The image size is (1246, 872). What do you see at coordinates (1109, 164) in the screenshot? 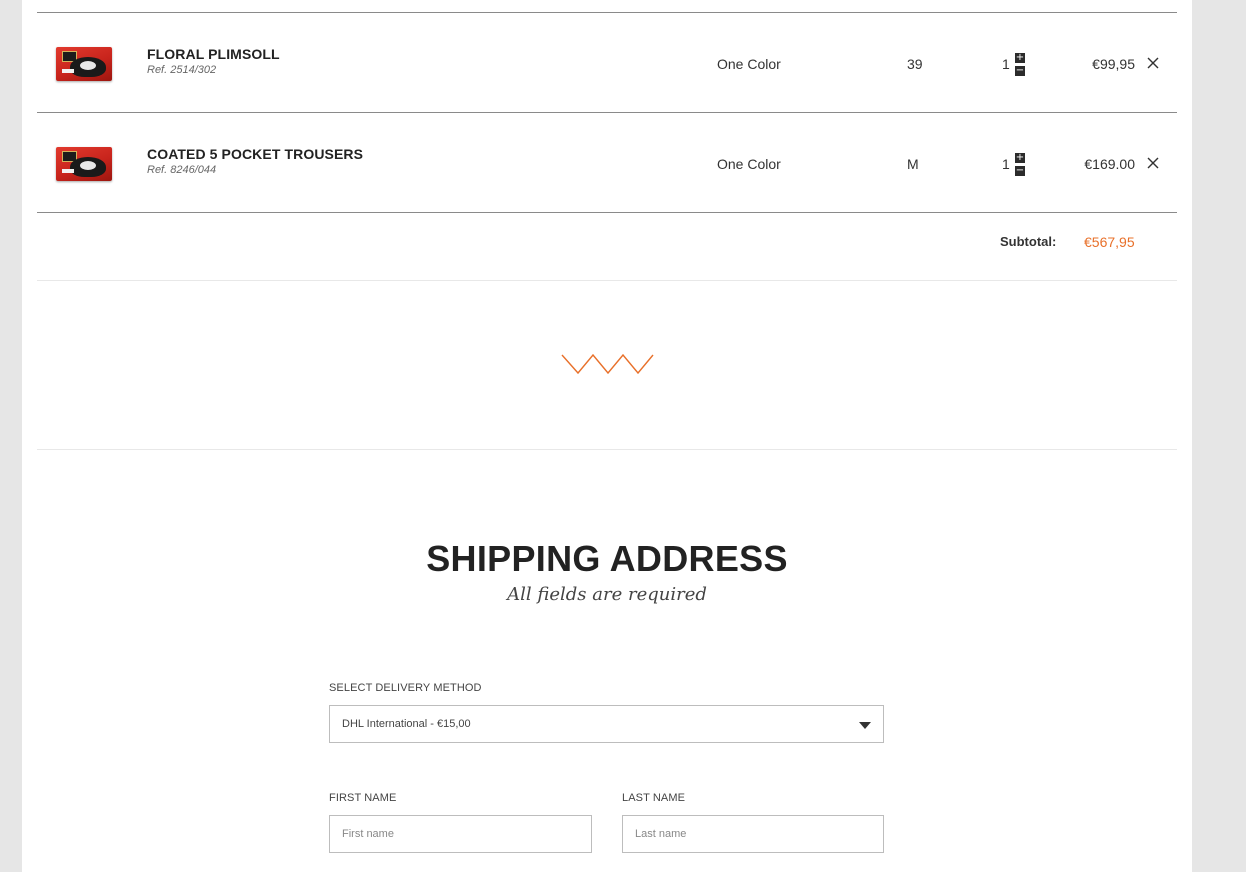
I see `product-price: €169.00` at bounding box center [1109, 164].